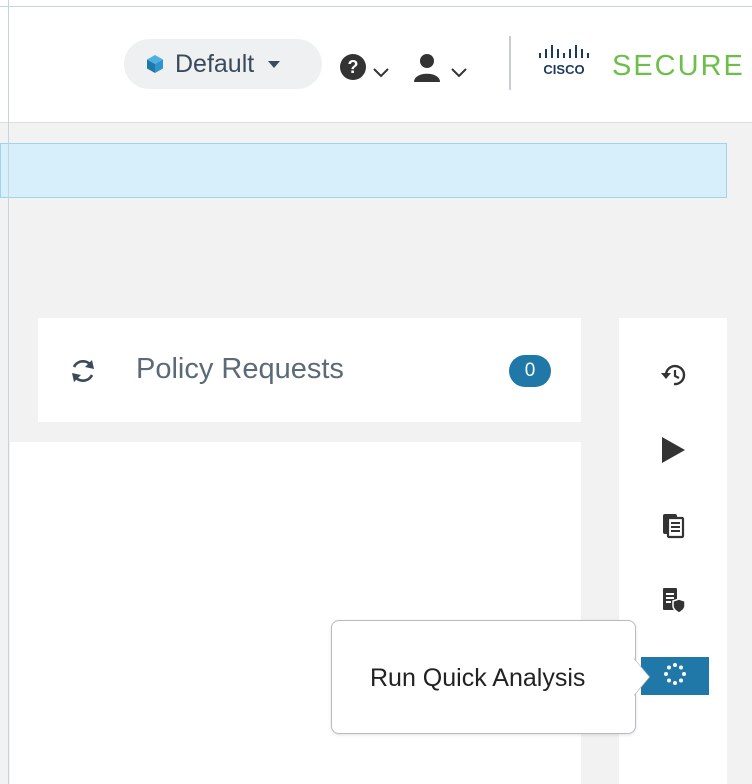 The height and width of the screenshot is (784, 752). I want to click on help-menu-button: ?, so click(365, 67).